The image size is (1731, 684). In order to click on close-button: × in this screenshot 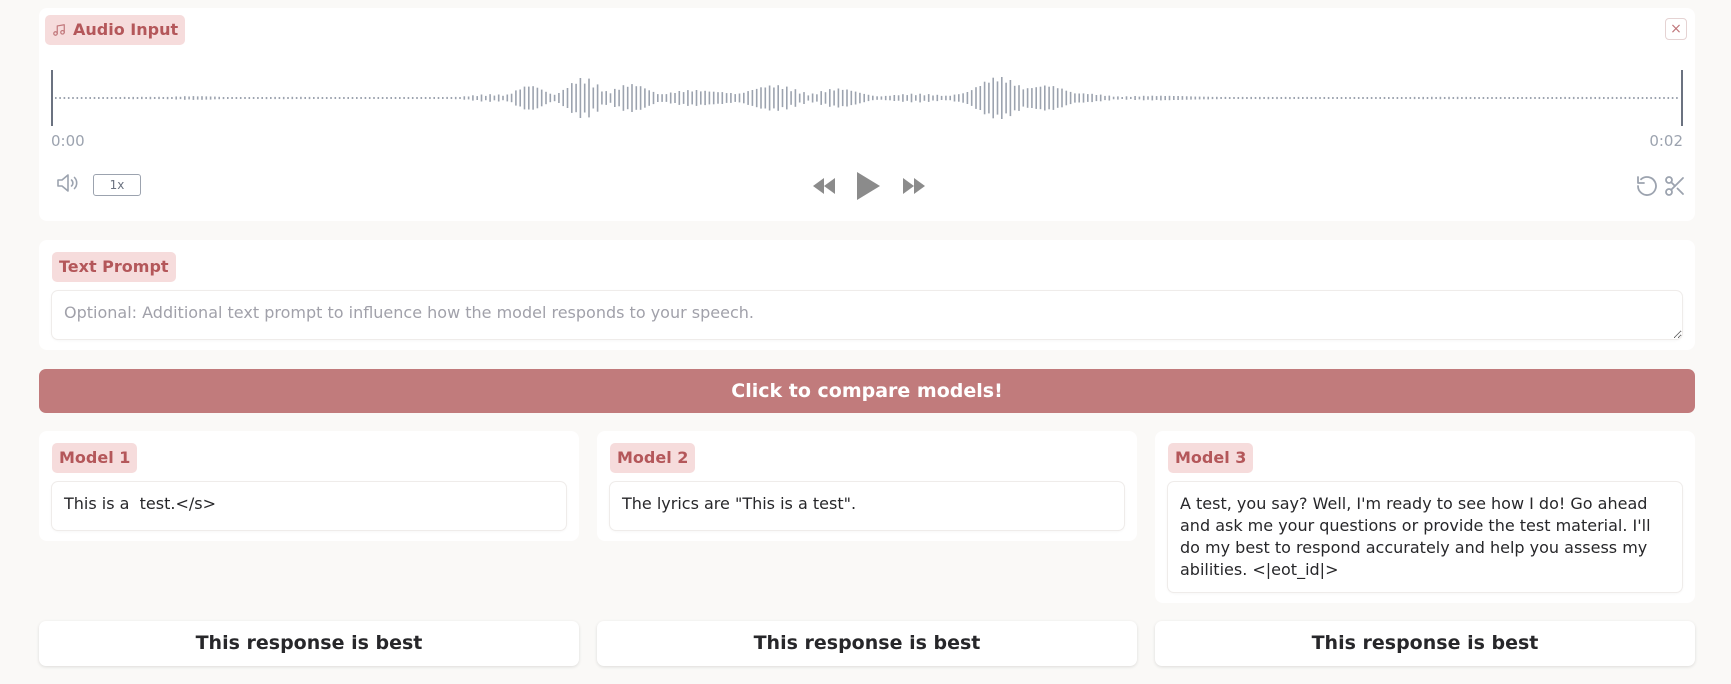, I will do `click(1676, 29)`.